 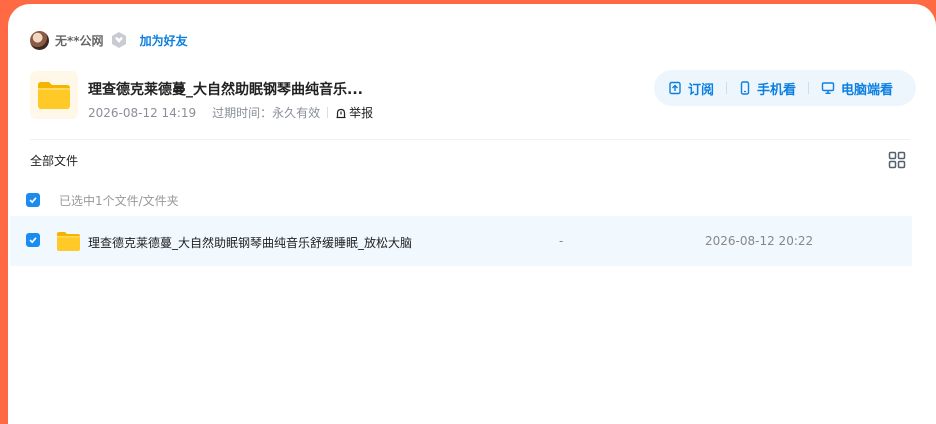 I want to click on selection-count: 已选中1个文件/文件夹, so click(x=119, y=200).